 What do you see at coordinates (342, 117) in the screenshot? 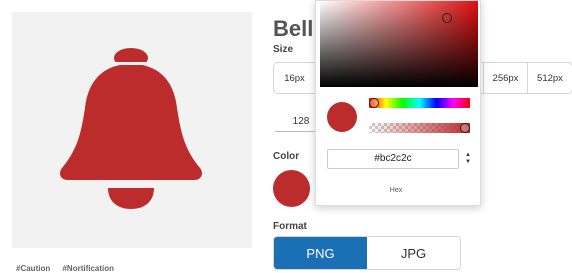
I see `picker-color-preview` at bounding box center [342, 117].